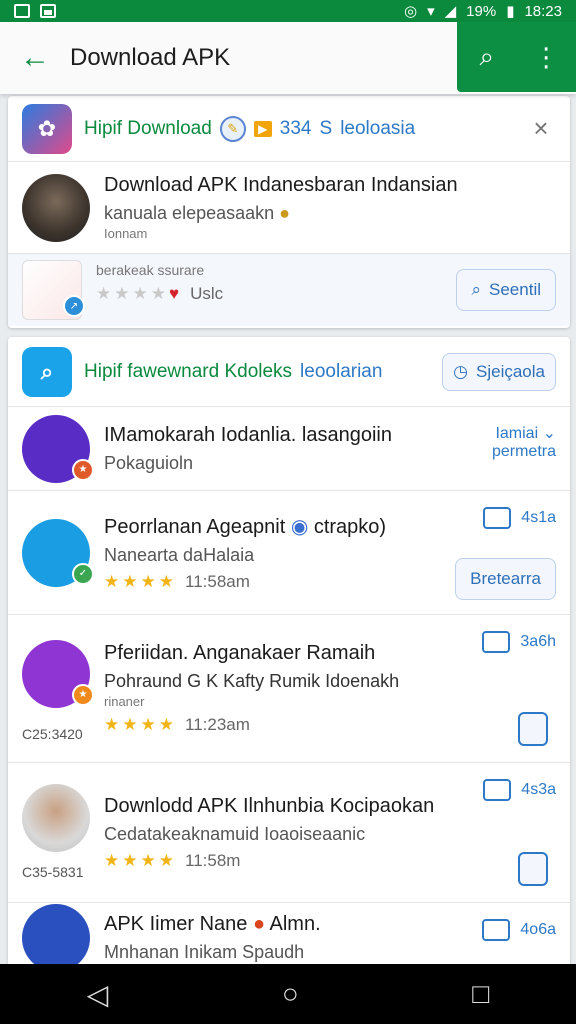 Image resolution: width=576 pixels, height=1024 pixels. Describe the element at coordinates (232, 128) in the screenshot. I see `pencil-badge-icon: ✎` at that location.